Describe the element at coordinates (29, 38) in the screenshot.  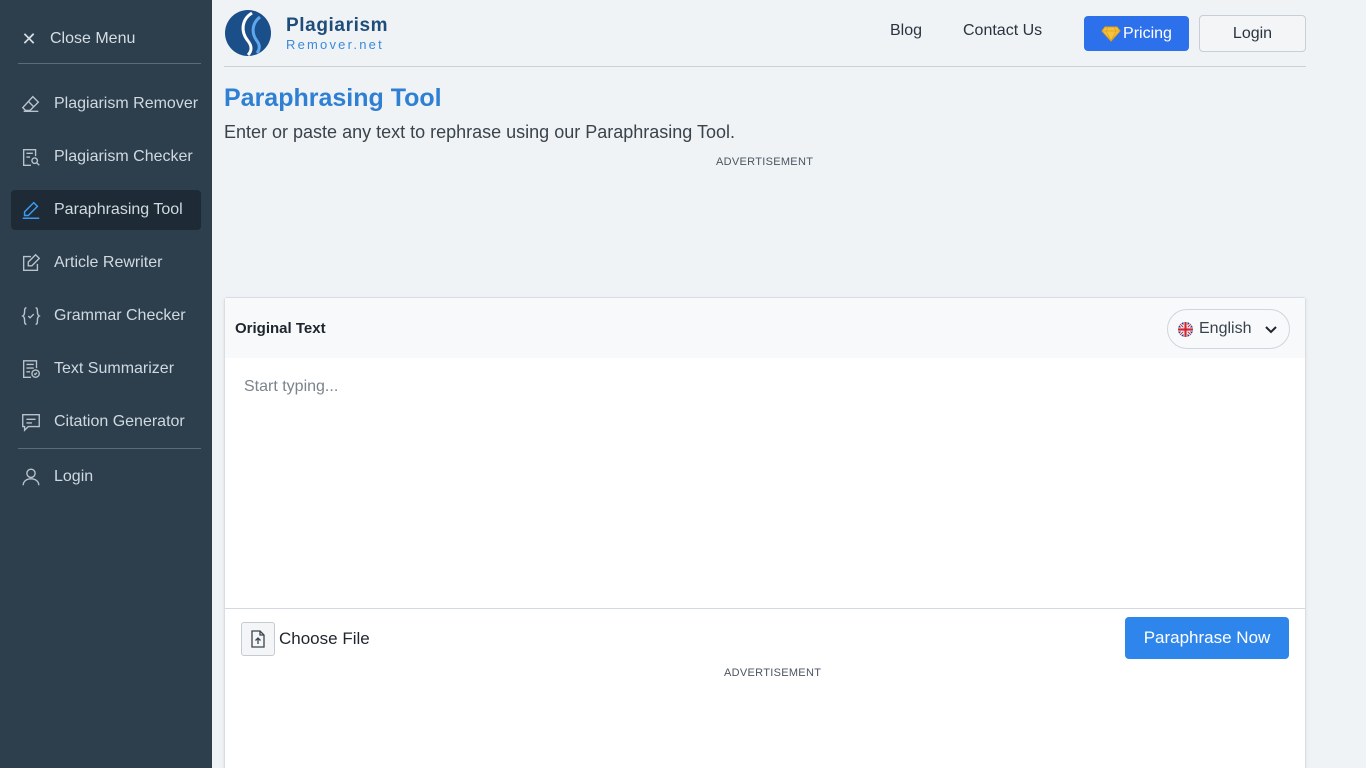
I see `close-icon: ✕` at that location.